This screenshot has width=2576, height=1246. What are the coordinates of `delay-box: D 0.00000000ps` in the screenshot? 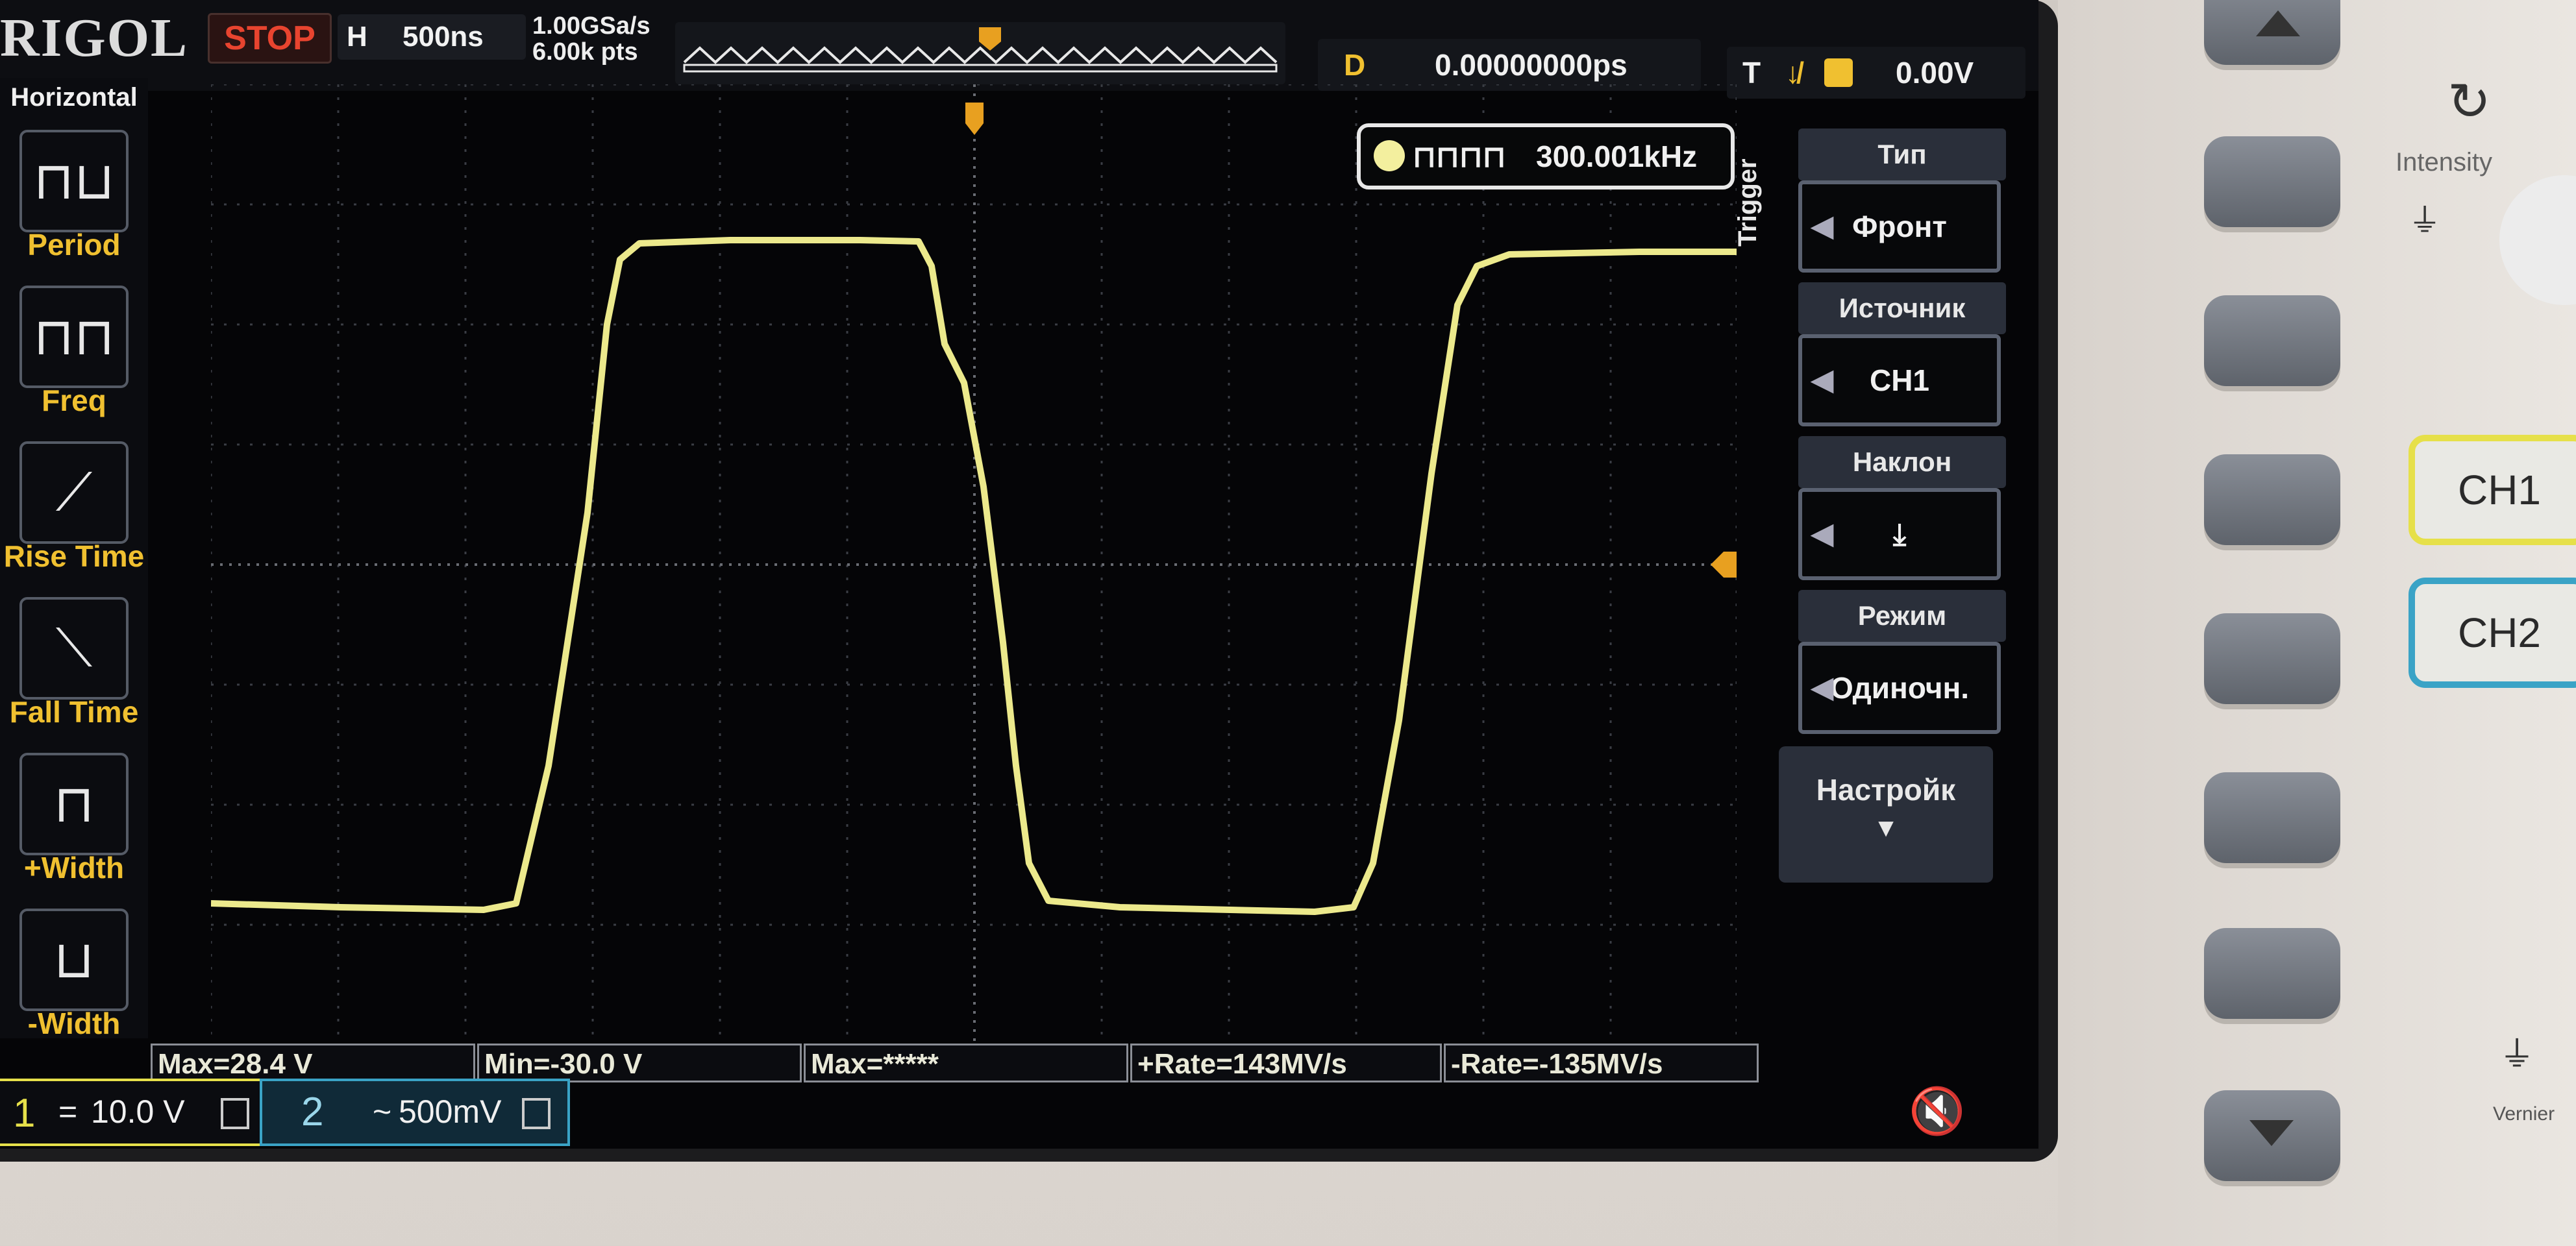 It's located at (1509, 65).